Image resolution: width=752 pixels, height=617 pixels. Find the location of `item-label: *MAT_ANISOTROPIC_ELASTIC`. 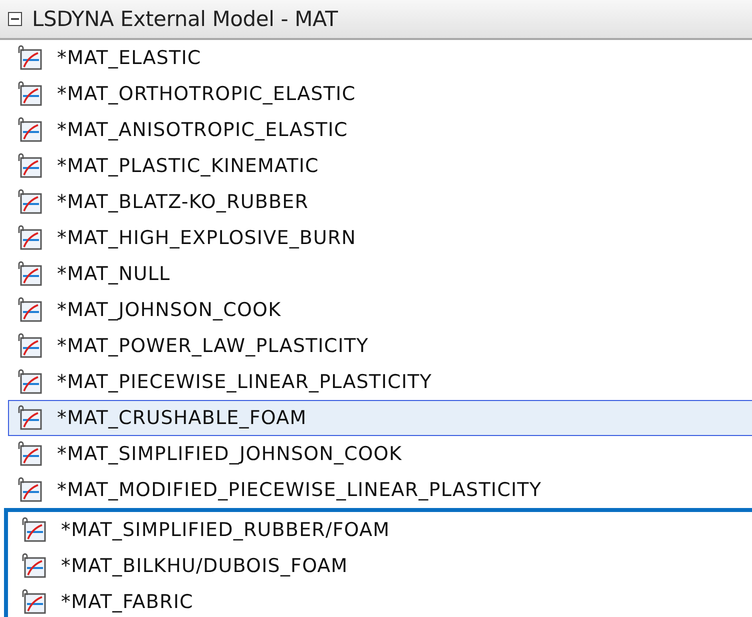

item-label: *MAT_ANISOTROPIC_ELASTIC is located at coordinates (202, 130).